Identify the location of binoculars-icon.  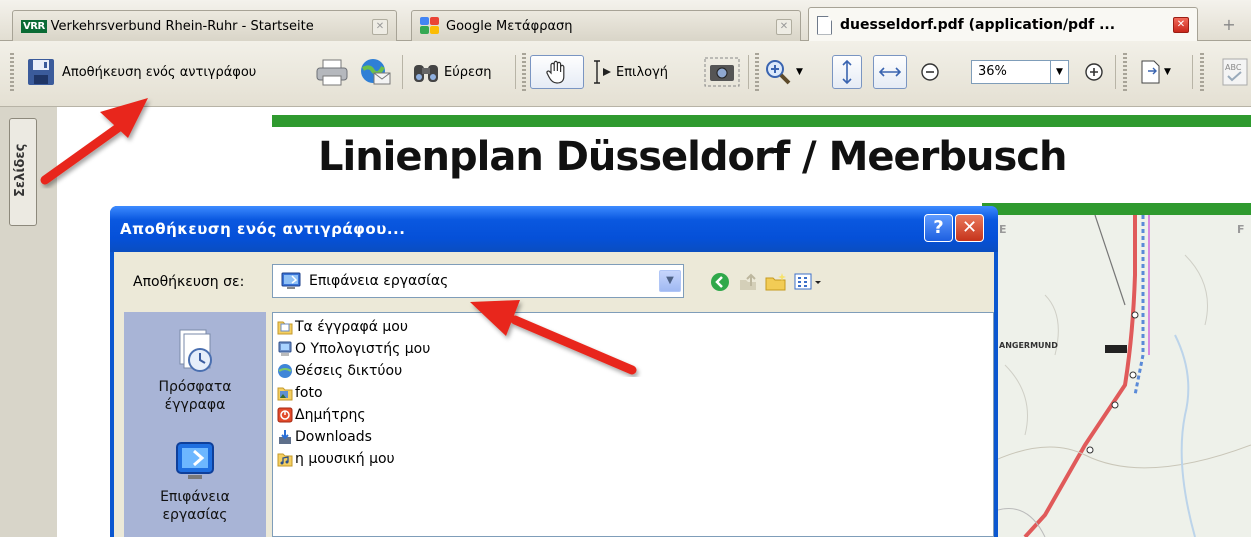
(426, 73).